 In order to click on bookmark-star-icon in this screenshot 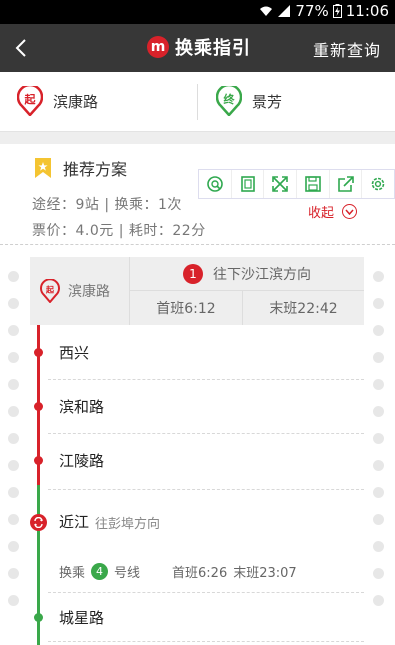, I will do `click(43, 168)`.